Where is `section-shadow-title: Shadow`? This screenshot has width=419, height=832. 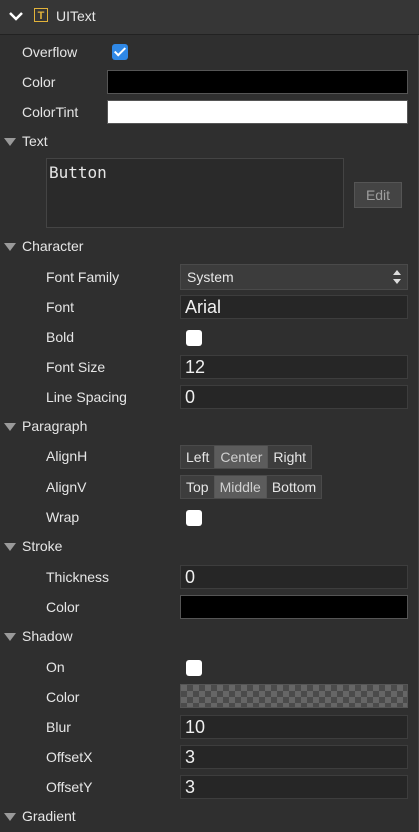
section-shadow-title: Shadow is located at coordinates (47, 636).